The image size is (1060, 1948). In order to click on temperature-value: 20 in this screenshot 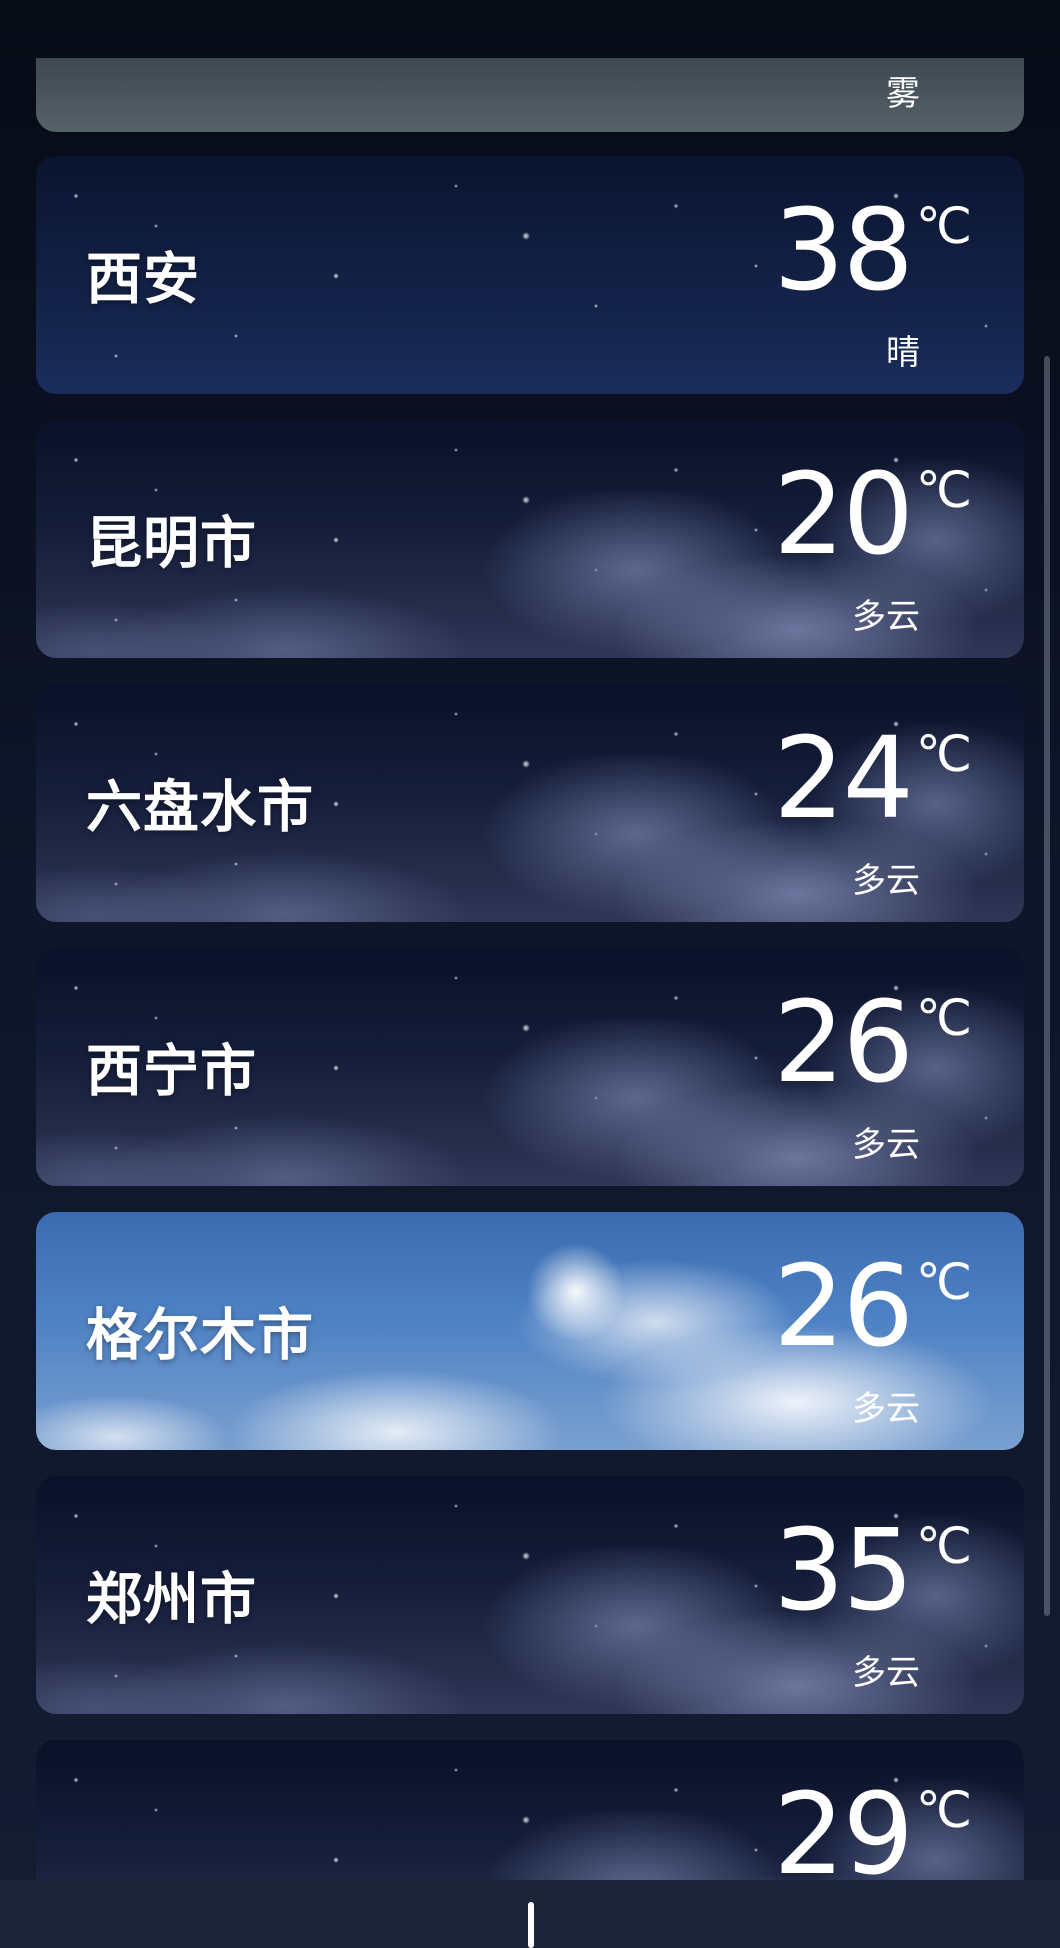, I will do `click(843, 515)`.